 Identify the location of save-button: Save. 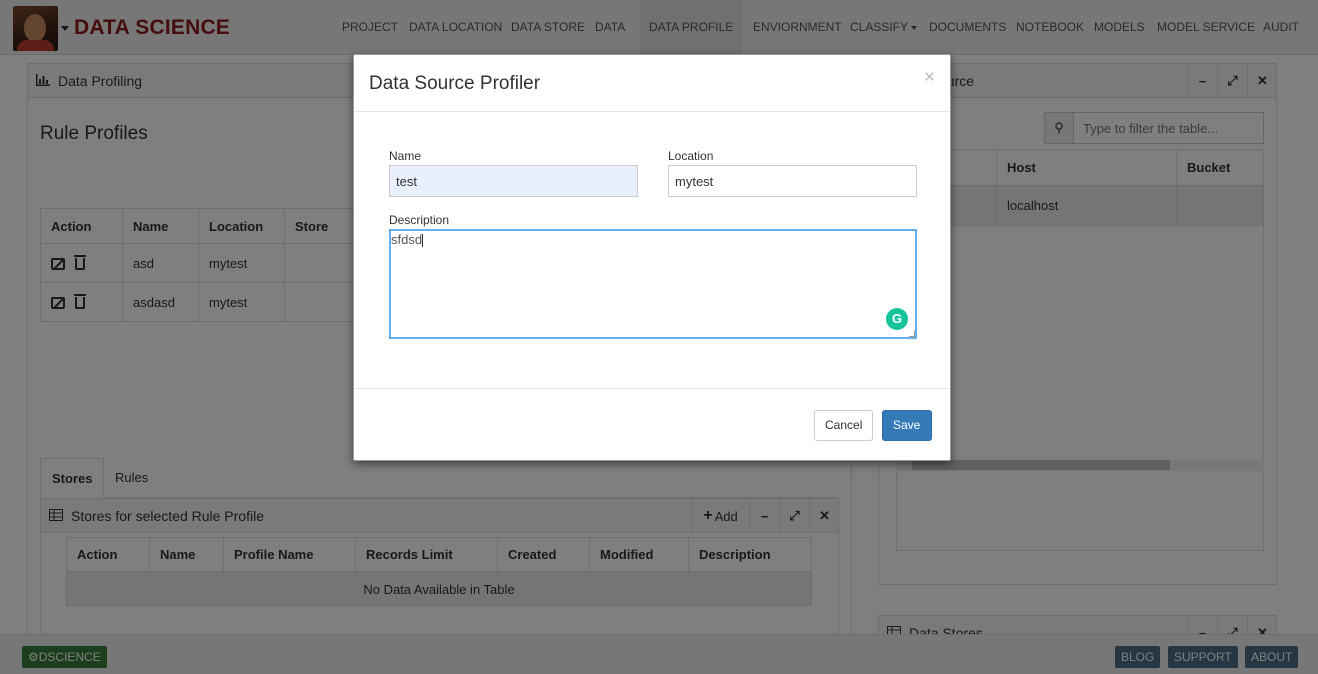
(907, 425).